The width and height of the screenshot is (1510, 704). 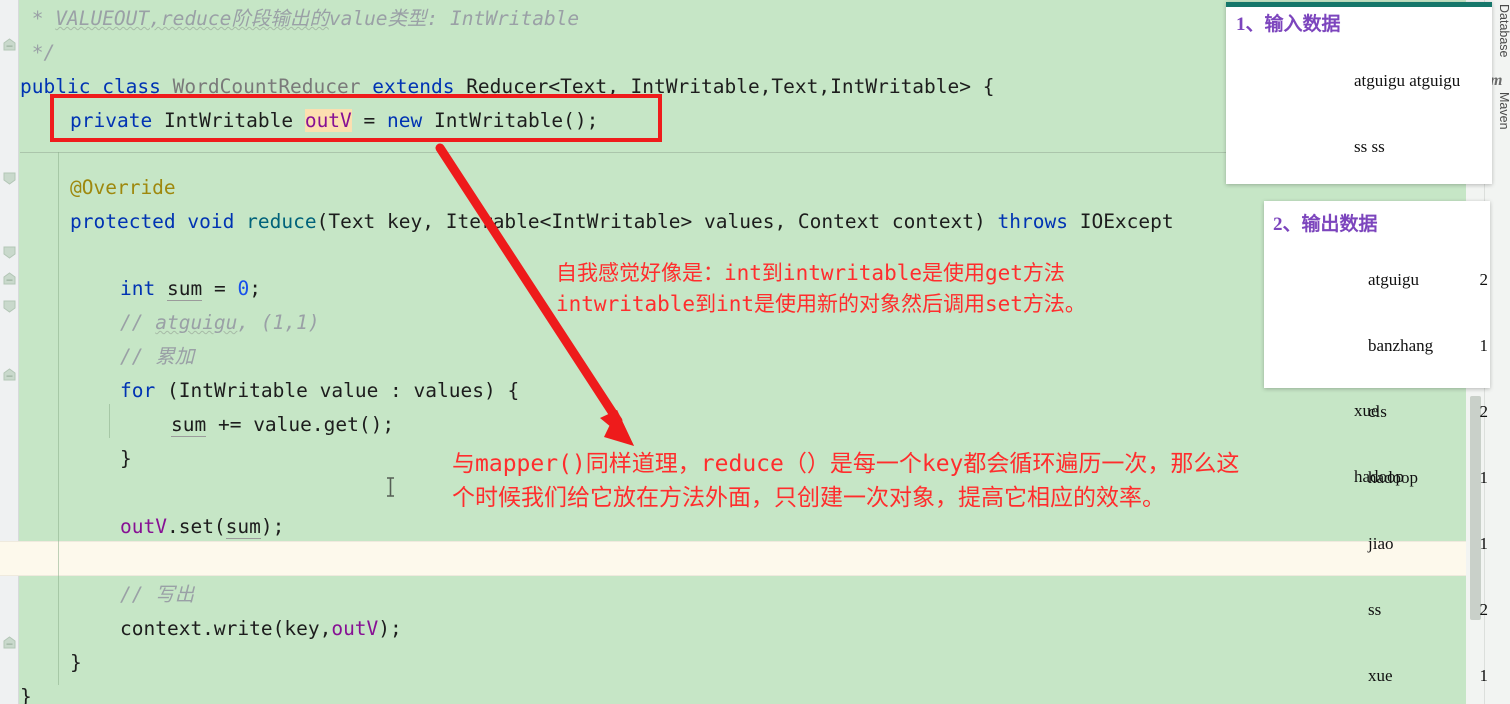 What do you see at coordinates (261, 628) in the screenshot?
I see `code-line-context-write: context.write(key,outV);` at bounding box center [261, 628].